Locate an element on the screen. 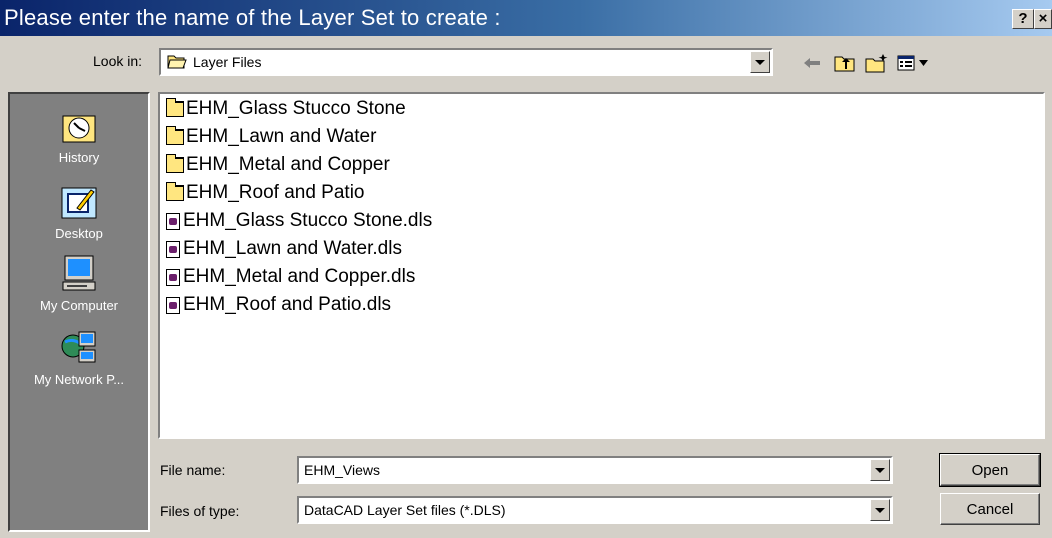  place-label: Desktop is located at coordinates (79, 233).